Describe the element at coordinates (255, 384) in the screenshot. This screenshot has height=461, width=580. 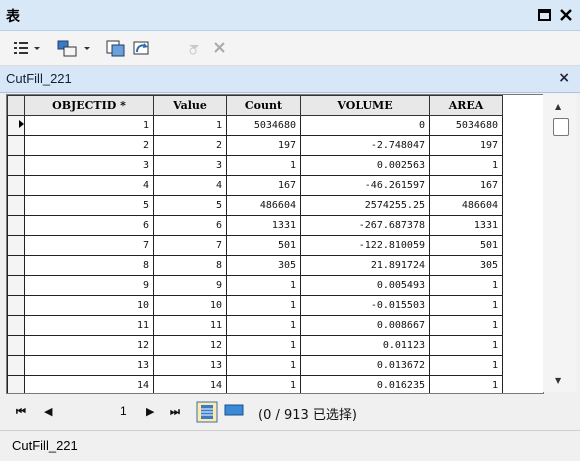
I see `table-row: 14 14 1 0.016235 1` at that location.